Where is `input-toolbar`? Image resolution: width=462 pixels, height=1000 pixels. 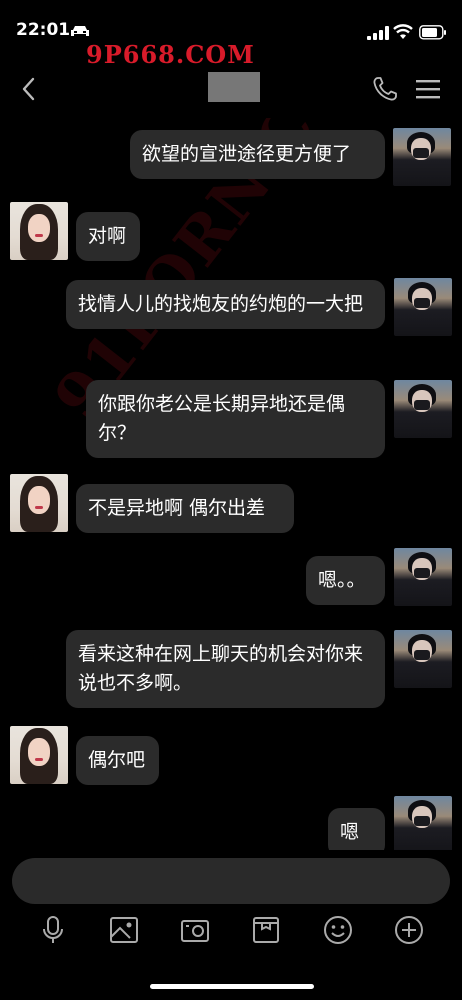
input-toolbar is located at coordinates (231, 930).